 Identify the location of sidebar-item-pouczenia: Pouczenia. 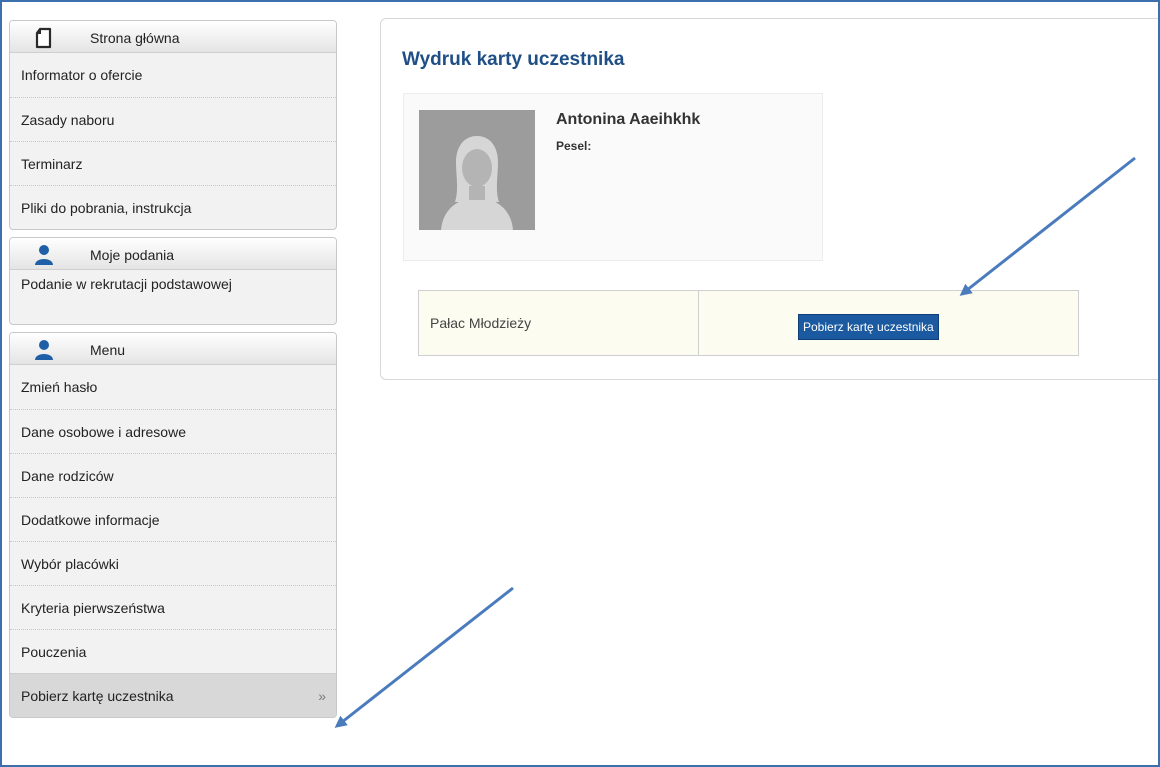
(173, 651).